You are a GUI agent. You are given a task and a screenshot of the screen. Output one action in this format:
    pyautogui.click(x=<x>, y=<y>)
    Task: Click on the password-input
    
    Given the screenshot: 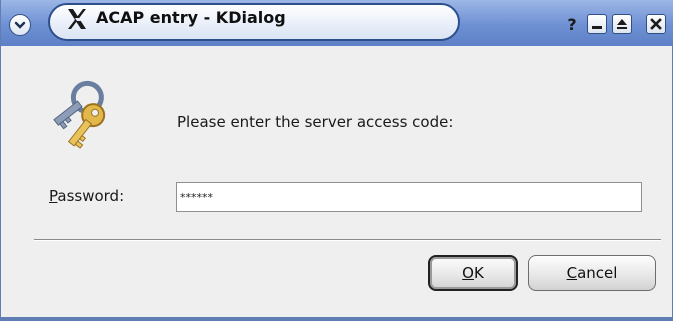 What is the action you would take?
    pyautogui.click(x=409, y=197)
    